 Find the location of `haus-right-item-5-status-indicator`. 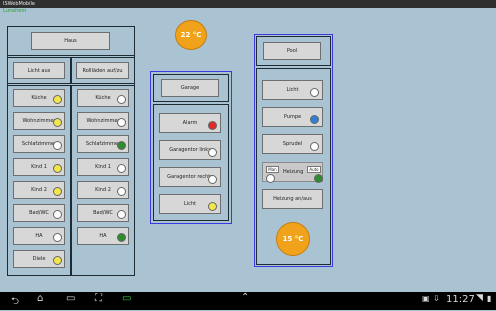

haus-right-item-5-status-indicator is located at coordinates (121, 214).